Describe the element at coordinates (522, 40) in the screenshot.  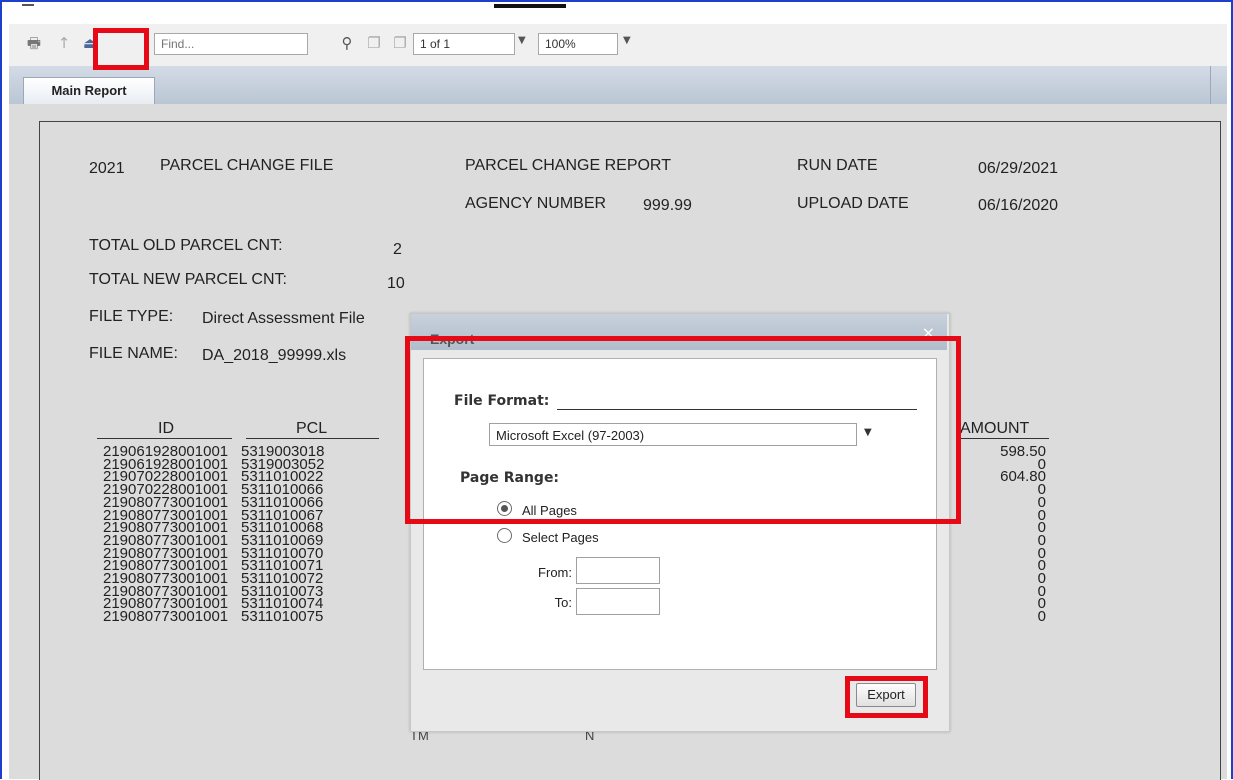
I see `page-dropdown-icon: ▼` at that location.